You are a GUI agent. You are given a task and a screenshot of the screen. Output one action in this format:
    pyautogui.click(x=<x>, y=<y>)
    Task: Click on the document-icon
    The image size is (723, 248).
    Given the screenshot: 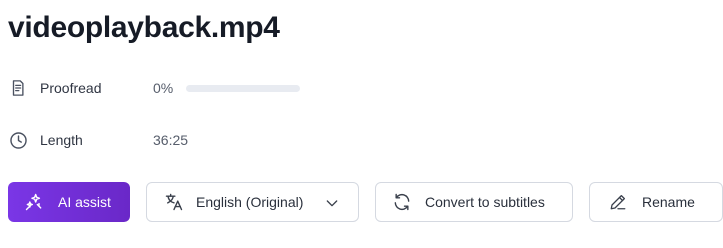 What is the action you would take?
    pyautogui.click(x=18, y=88)
    